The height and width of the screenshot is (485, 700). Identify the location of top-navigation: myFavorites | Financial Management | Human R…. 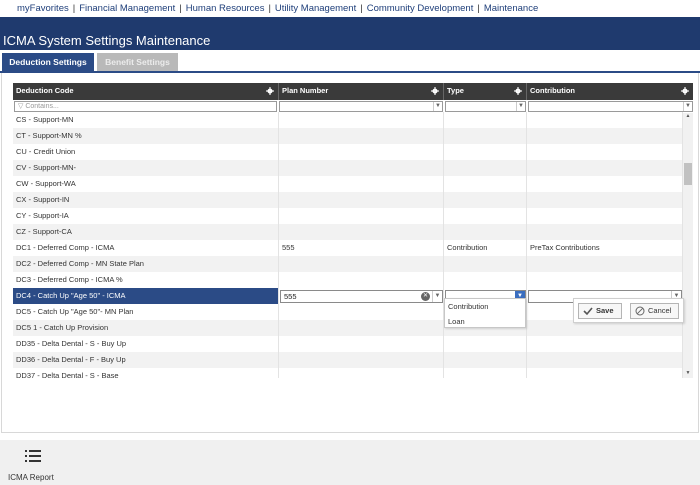
(350, 8).